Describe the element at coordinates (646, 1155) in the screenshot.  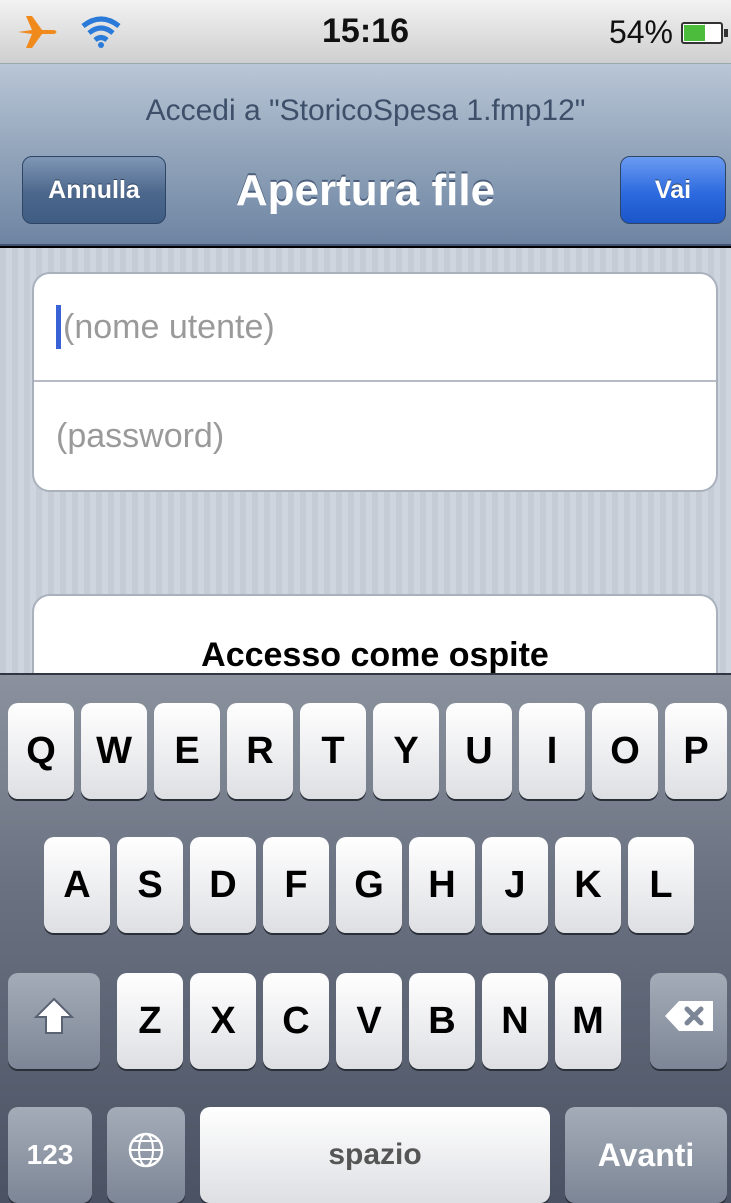
I see `next-key: Avanti` at that location.